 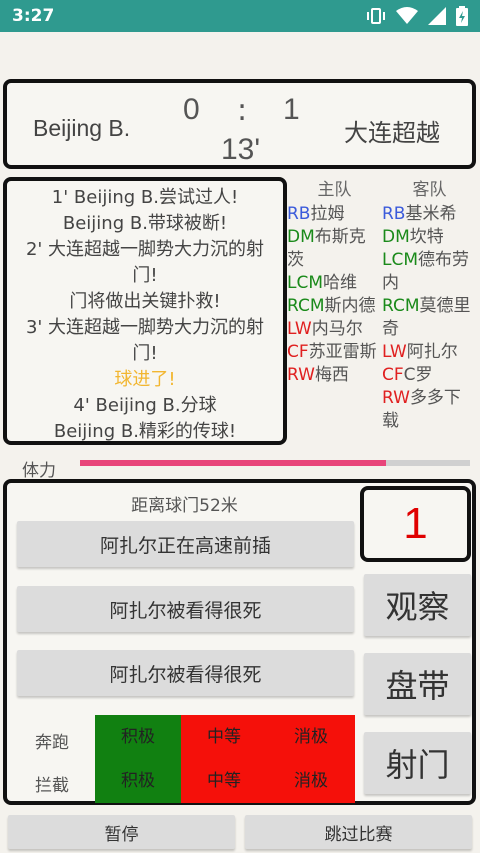 I want to click on home-player-5: LW内马尔, so click(x=334, y=329).